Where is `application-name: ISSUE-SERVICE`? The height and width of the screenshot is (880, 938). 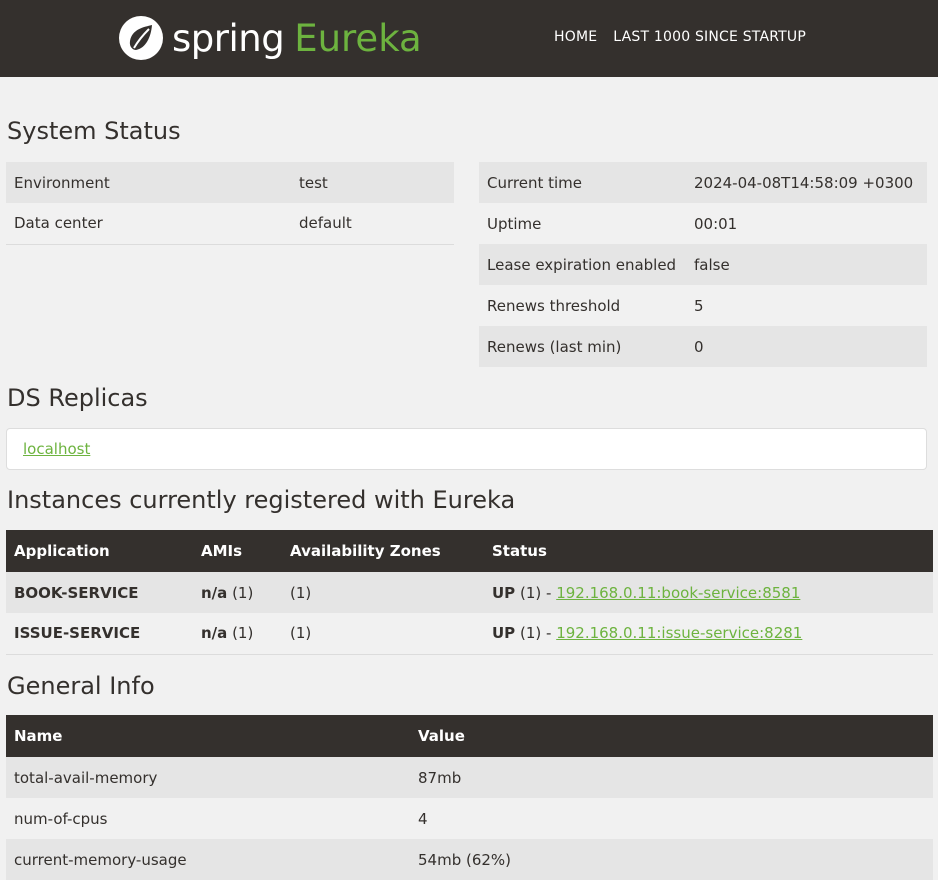
application-name: ISSUE-SERVICE is located at coordinates (77, 633).